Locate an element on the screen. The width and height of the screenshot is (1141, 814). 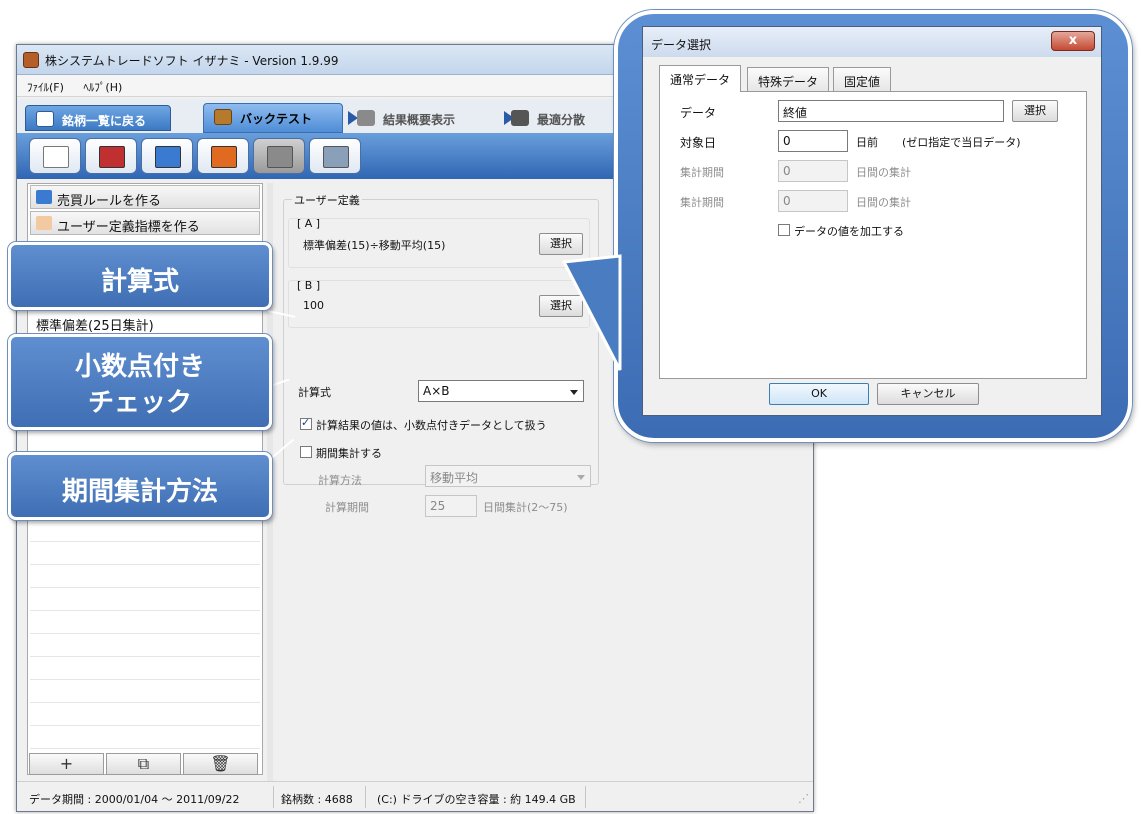
open-button is located at coordinates (111, 156).